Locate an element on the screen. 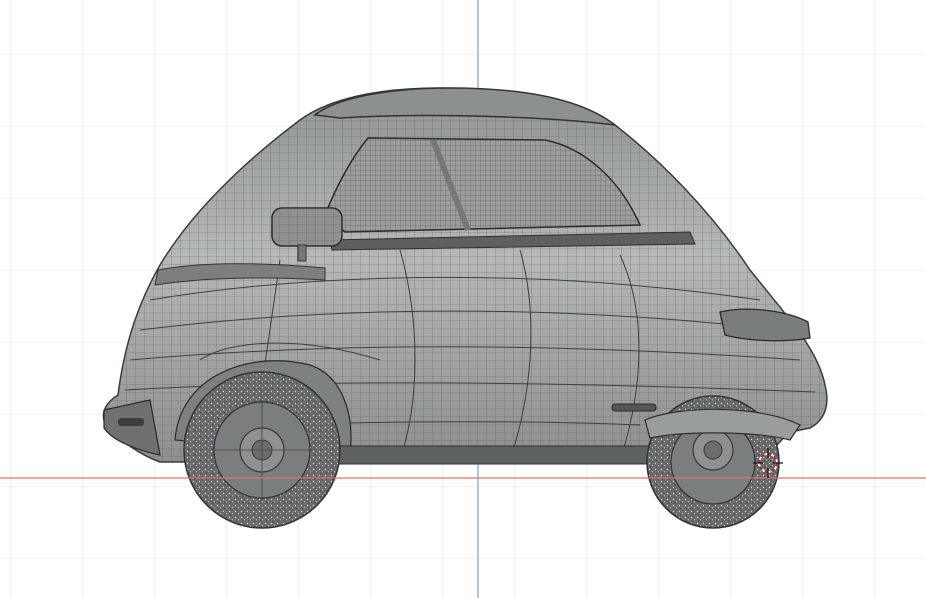  front-reflector is located at coordinates (131, 422).